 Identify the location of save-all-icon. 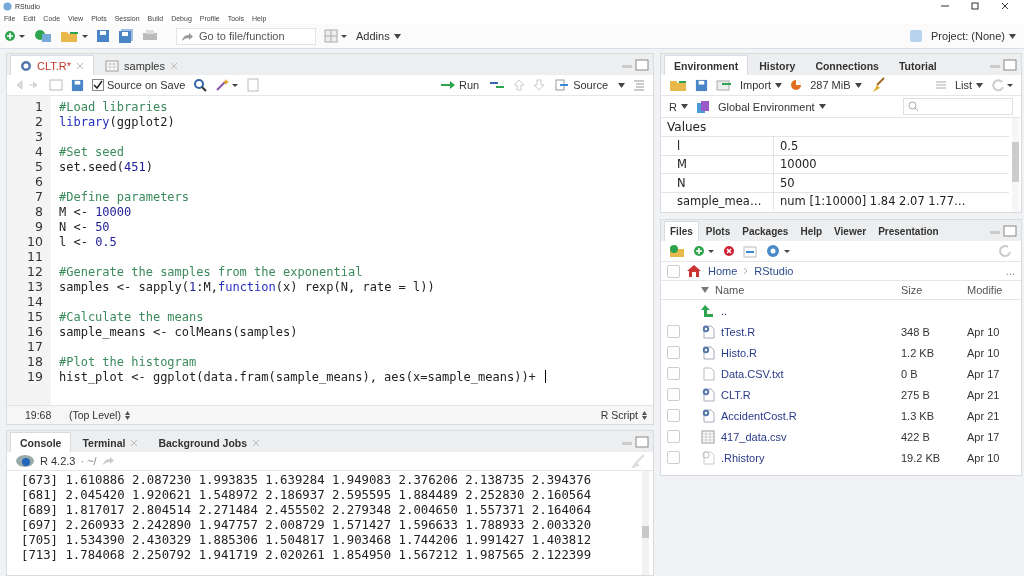
(126, 36).